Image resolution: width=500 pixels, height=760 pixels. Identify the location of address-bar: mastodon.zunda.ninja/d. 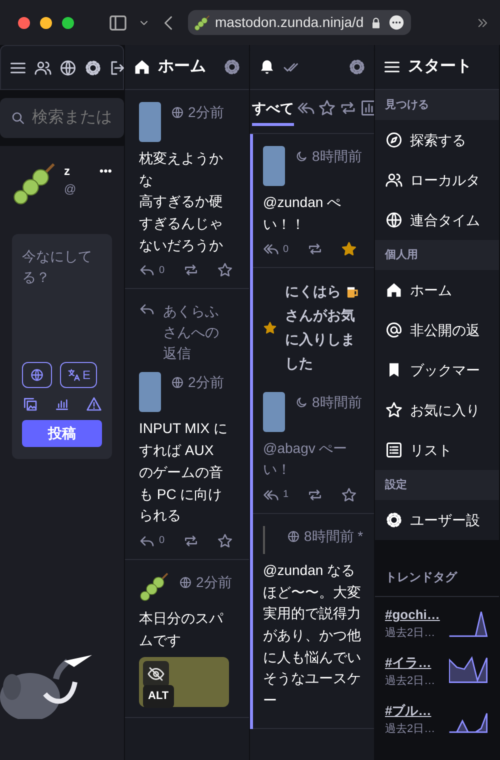
(299, 22).